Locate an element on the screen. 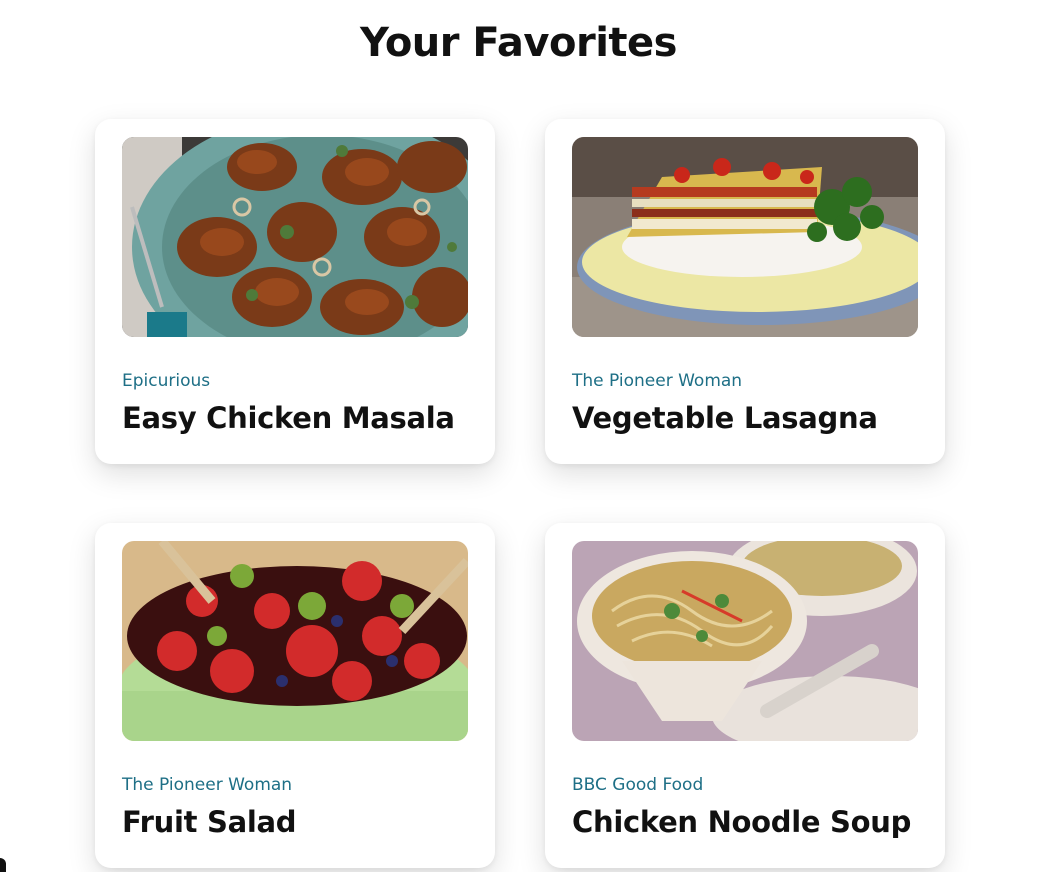 The width and height of the screenshot is (1037, 872). window-corner is located at coordinates (3, 865).